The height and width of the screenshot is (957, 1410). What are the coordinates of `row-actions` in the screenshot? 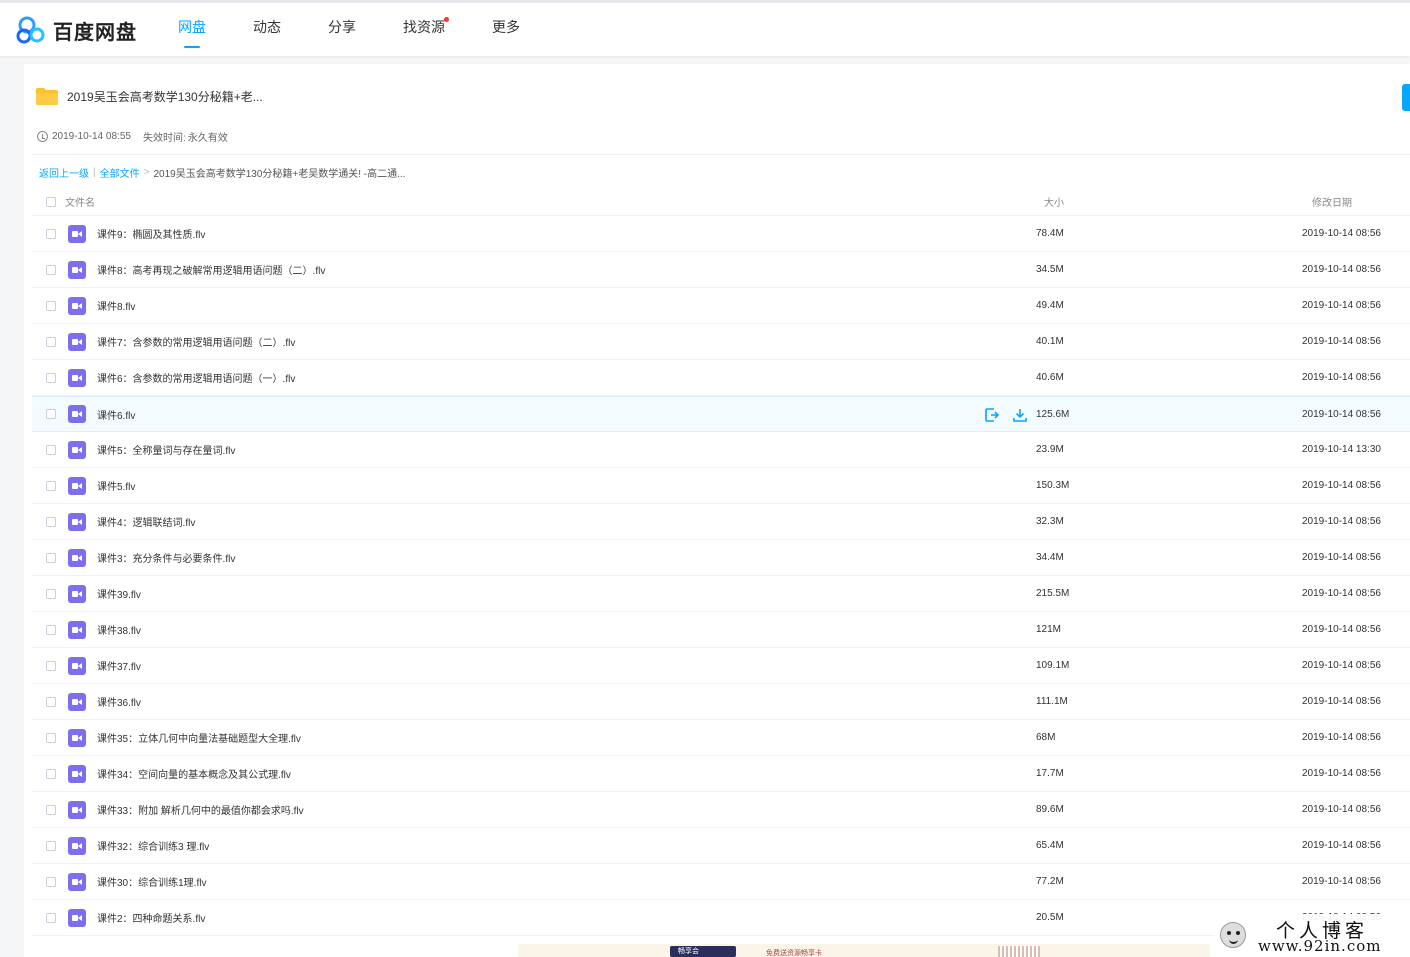 It's located at (1006, 415).